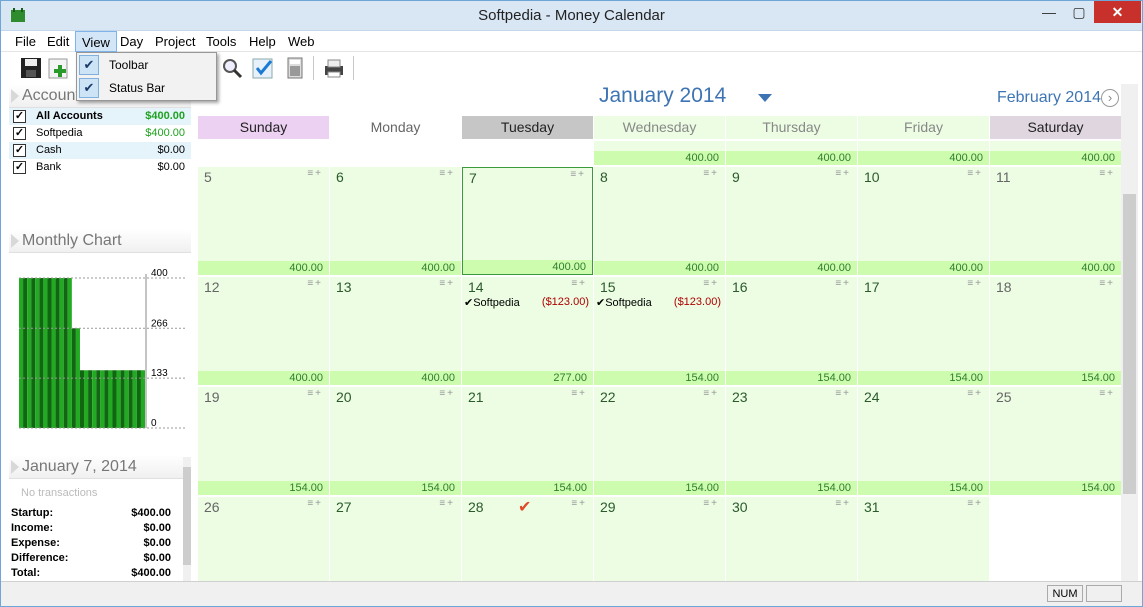  I want to click on minimize-button: —, so click(1049, 12).